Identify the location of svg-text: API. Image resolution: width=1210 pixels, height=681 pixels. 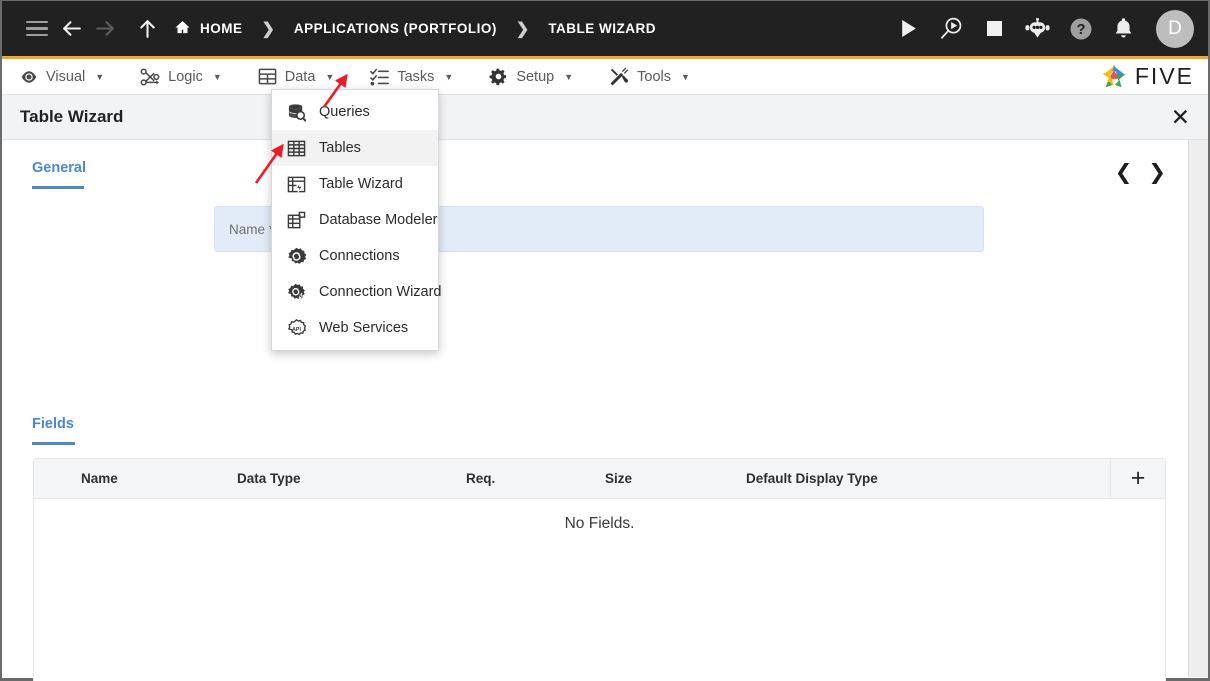
(296, 329).